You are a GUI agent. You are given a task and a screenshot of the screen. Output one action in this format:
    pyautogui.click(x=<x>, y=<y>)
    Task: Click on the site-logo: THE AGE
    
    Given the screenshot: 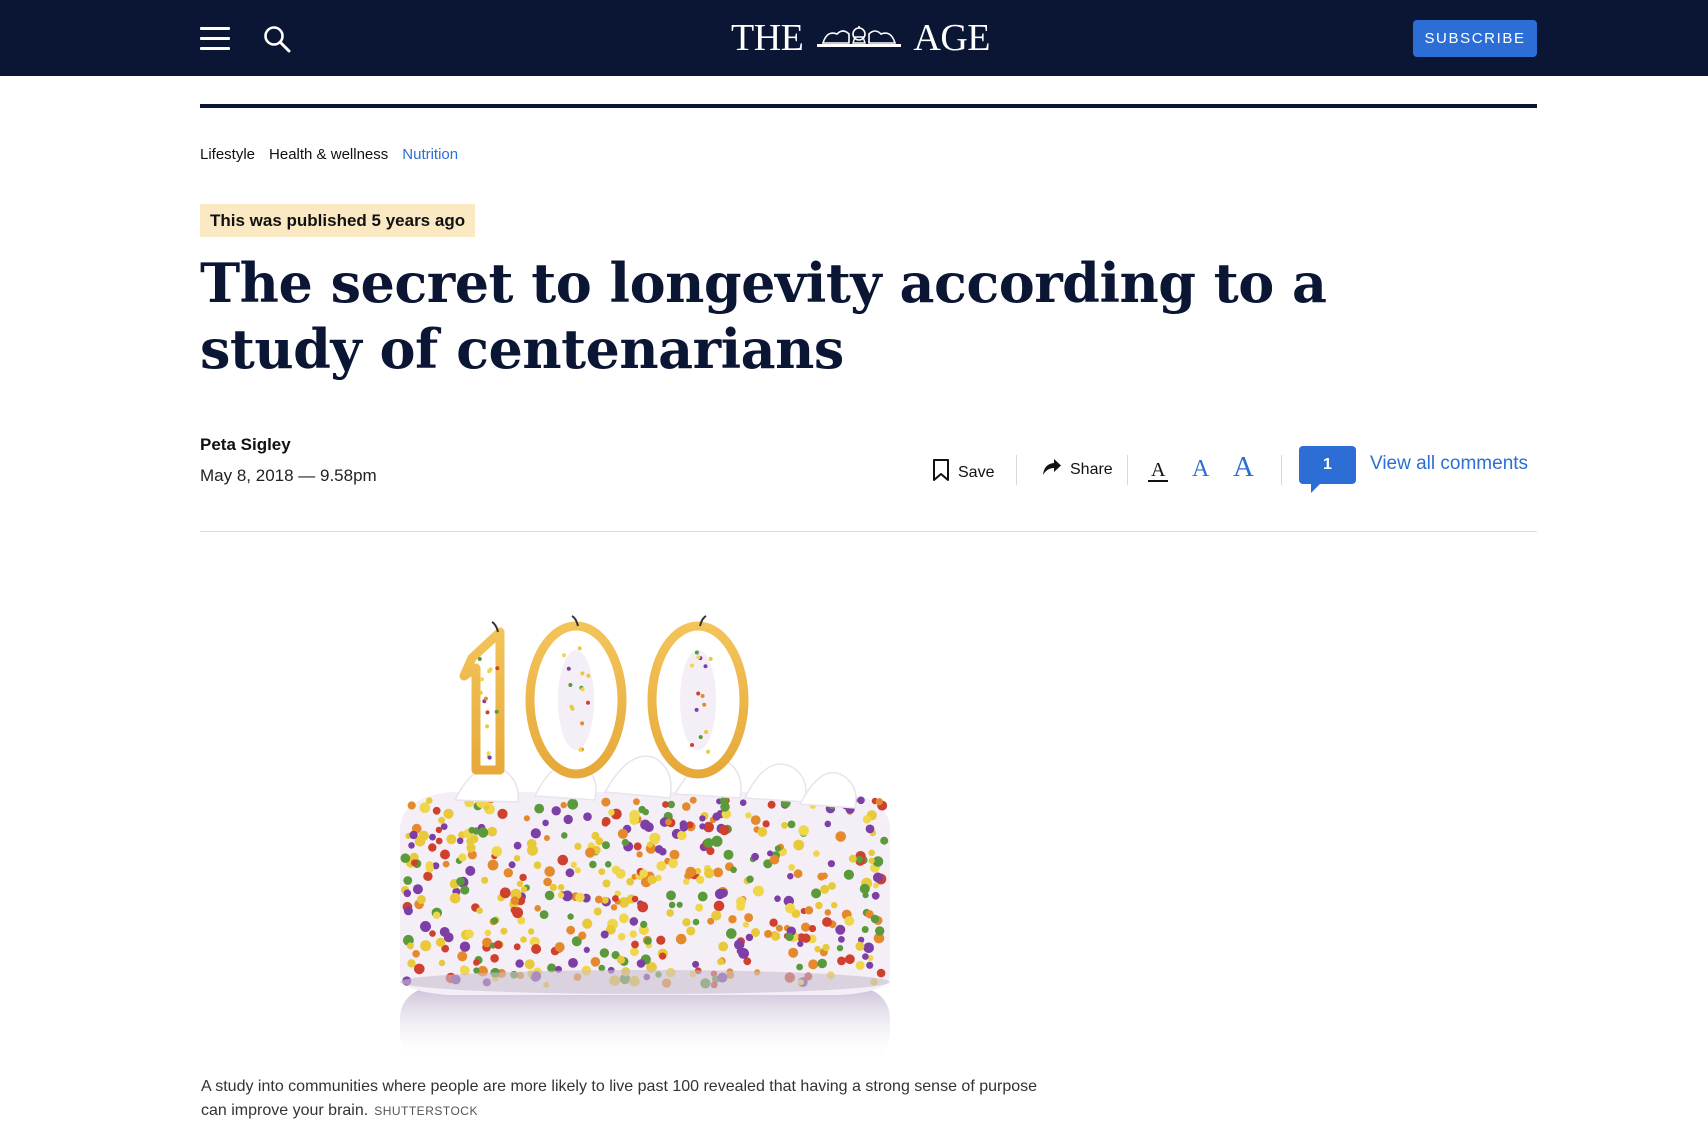 What is the action you would take?
    pyautogui.click(x=868, y=38)
    